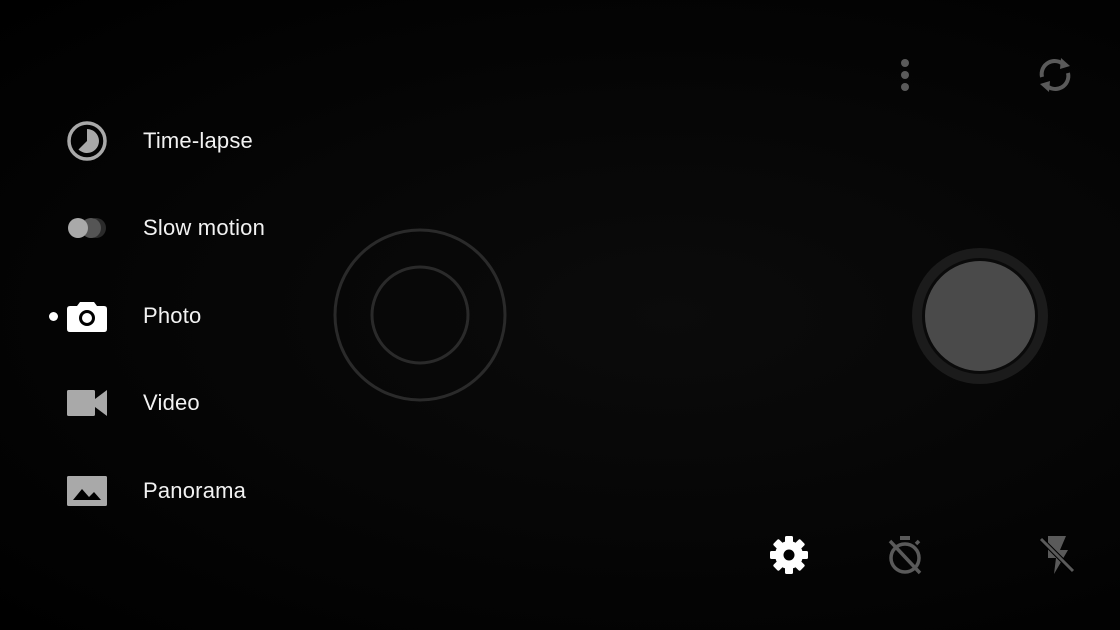 The height and width of the screenshot is (630, 1120). I want to click on mode-label: Slow motion, so click(204, 227).